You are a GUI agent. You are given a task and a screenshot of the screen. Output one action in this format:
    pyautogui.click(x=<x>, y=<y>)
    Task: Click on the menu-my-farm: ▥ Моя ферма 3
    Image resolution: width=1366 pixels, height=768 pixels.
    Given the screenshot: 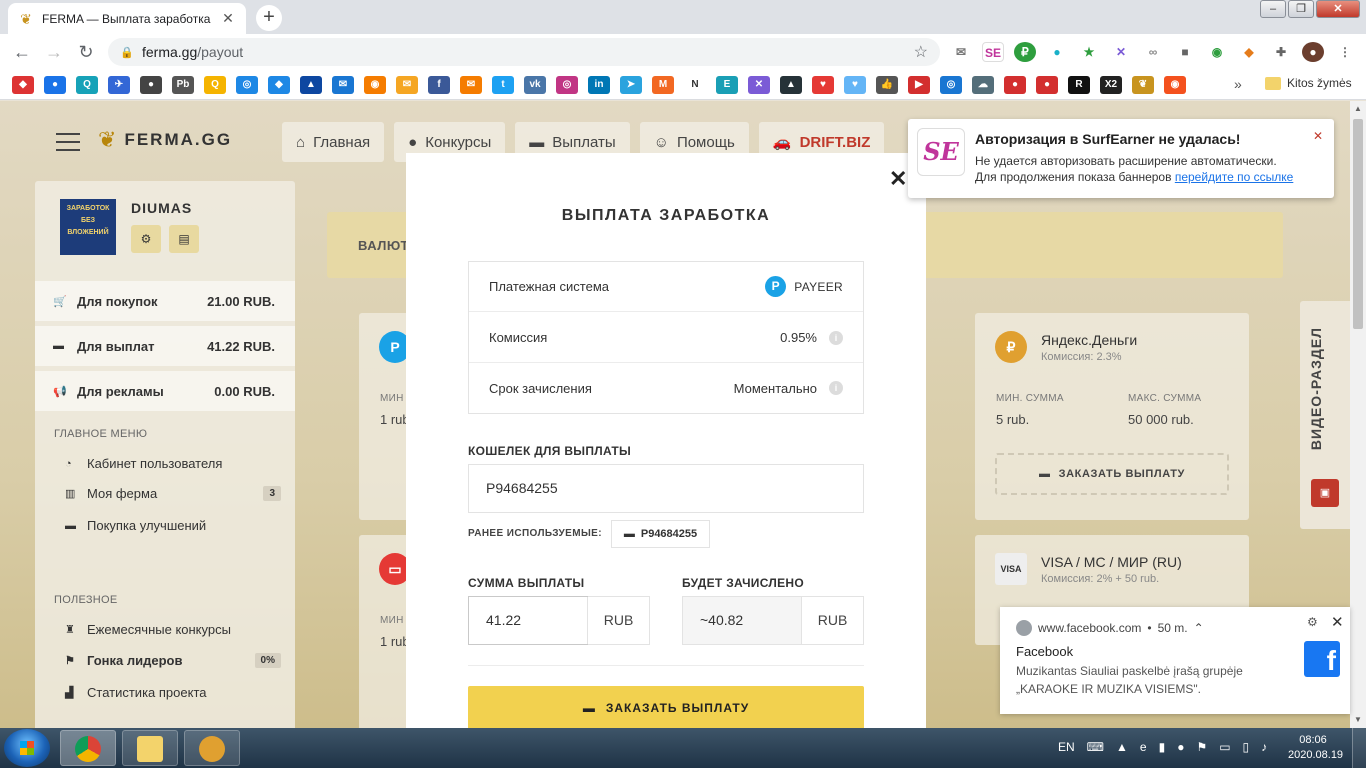 What is the action you would take?
    pyautogui.click(x=173, y=493)
    